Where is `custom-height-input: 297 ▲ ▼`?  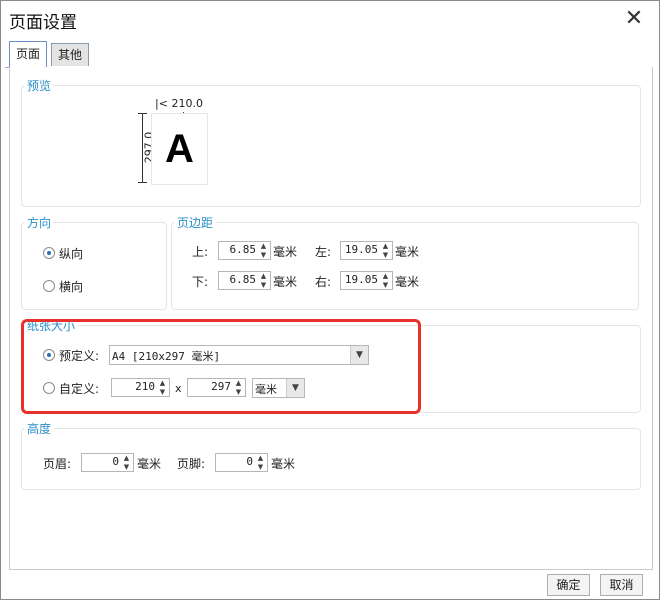 custom-height-input: 297 ▲ ▼ is located at coordinates (216, 387).